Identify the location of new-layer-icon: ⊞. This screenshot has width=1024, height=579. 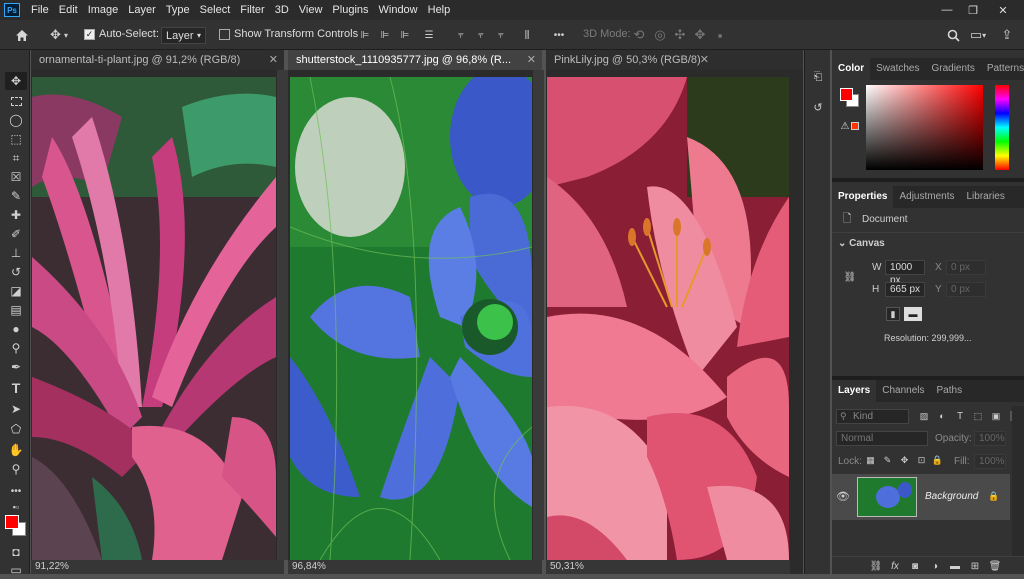
(975, 566).